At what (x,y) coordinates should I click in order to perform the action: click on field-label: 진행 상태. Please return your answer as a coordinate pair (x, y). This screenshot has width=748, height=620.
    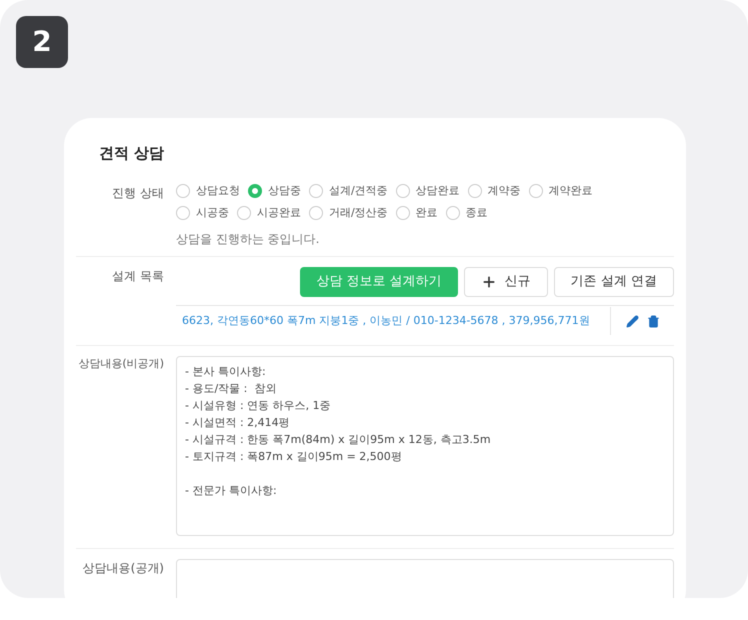
    Looking at the image, I should click on (137, 193).